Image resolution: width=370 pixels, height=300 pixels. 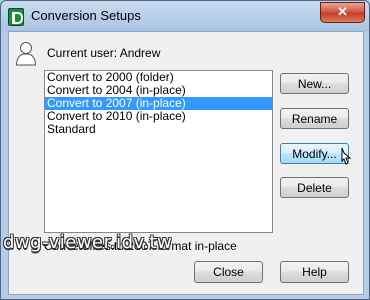 I want to click on title-bar: Conversion Setups ✕, so click(x=185, y=16).